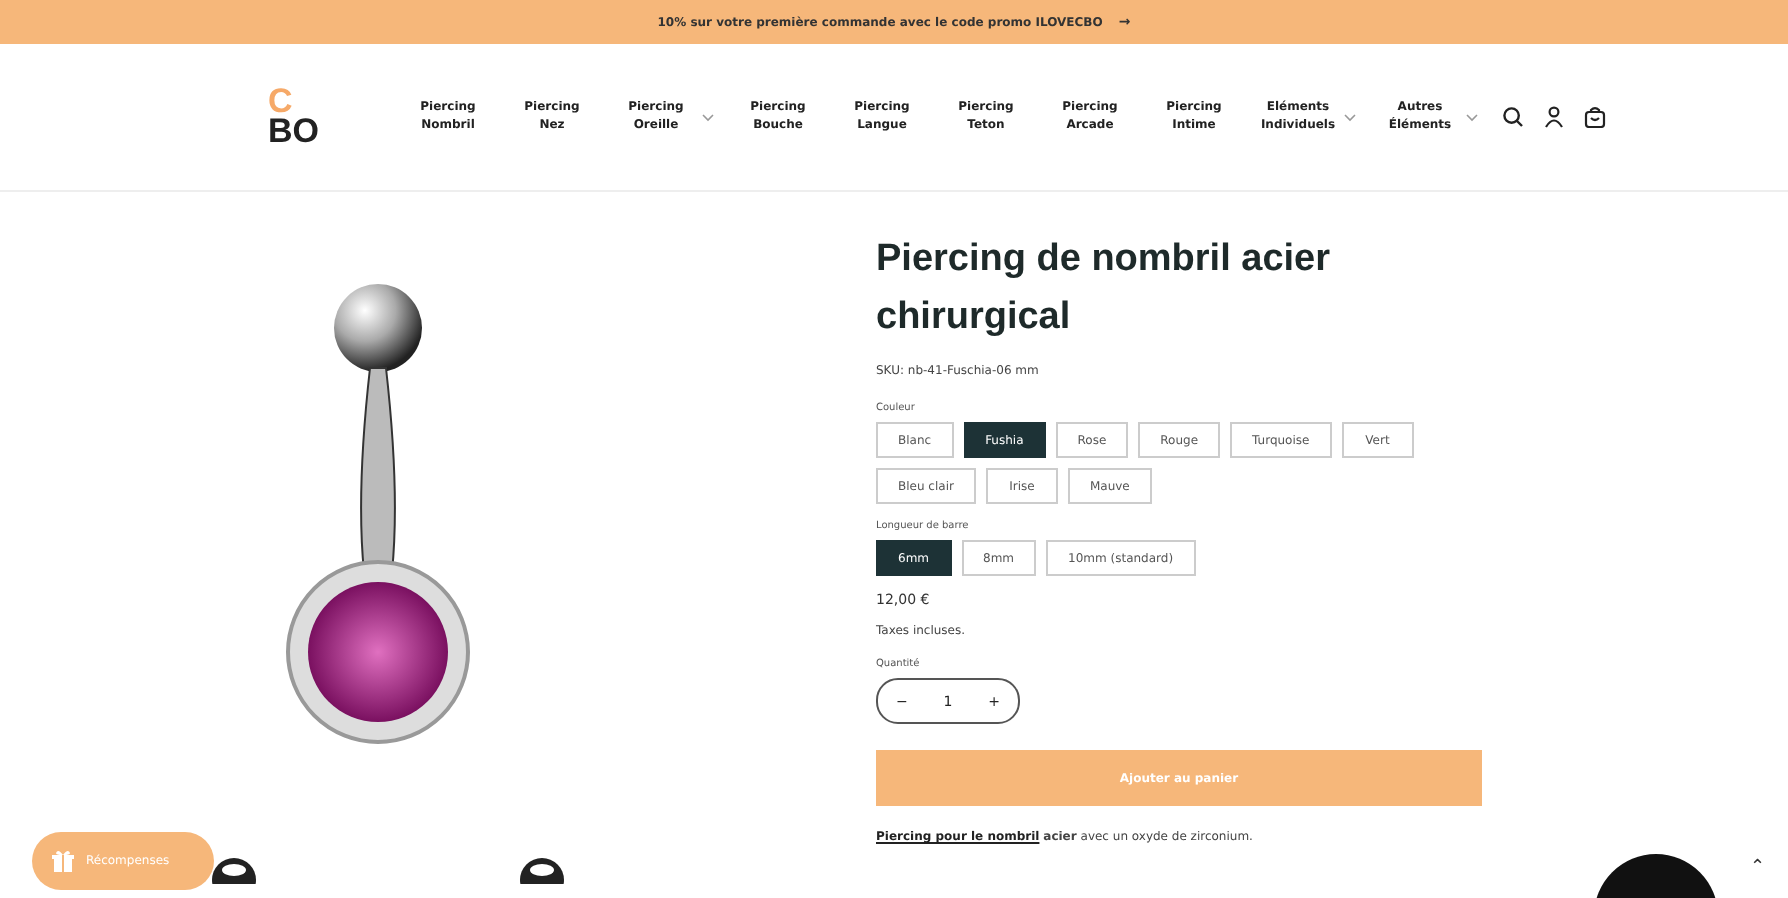  I want to click on search-icon, so click(1513, 117).